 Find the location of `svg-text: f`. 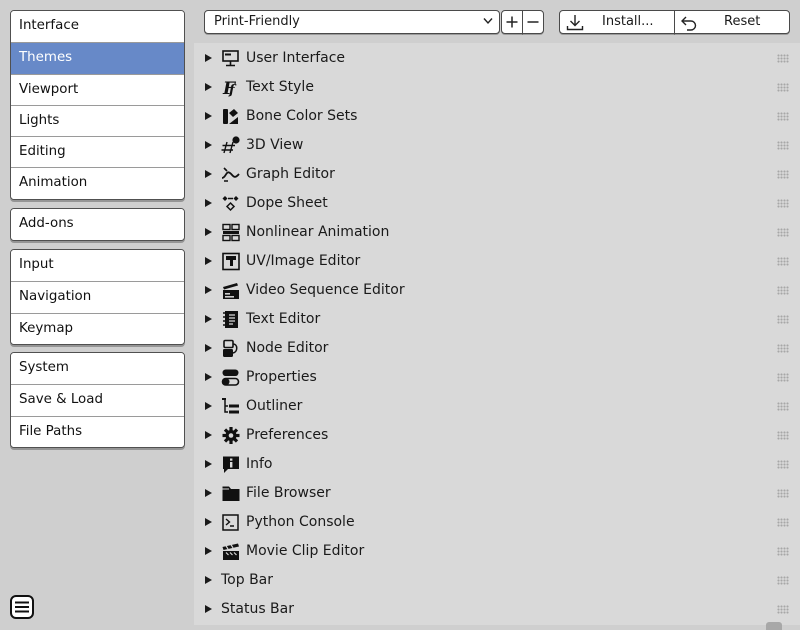

svg-text: f is located at coordinates (232, 90).